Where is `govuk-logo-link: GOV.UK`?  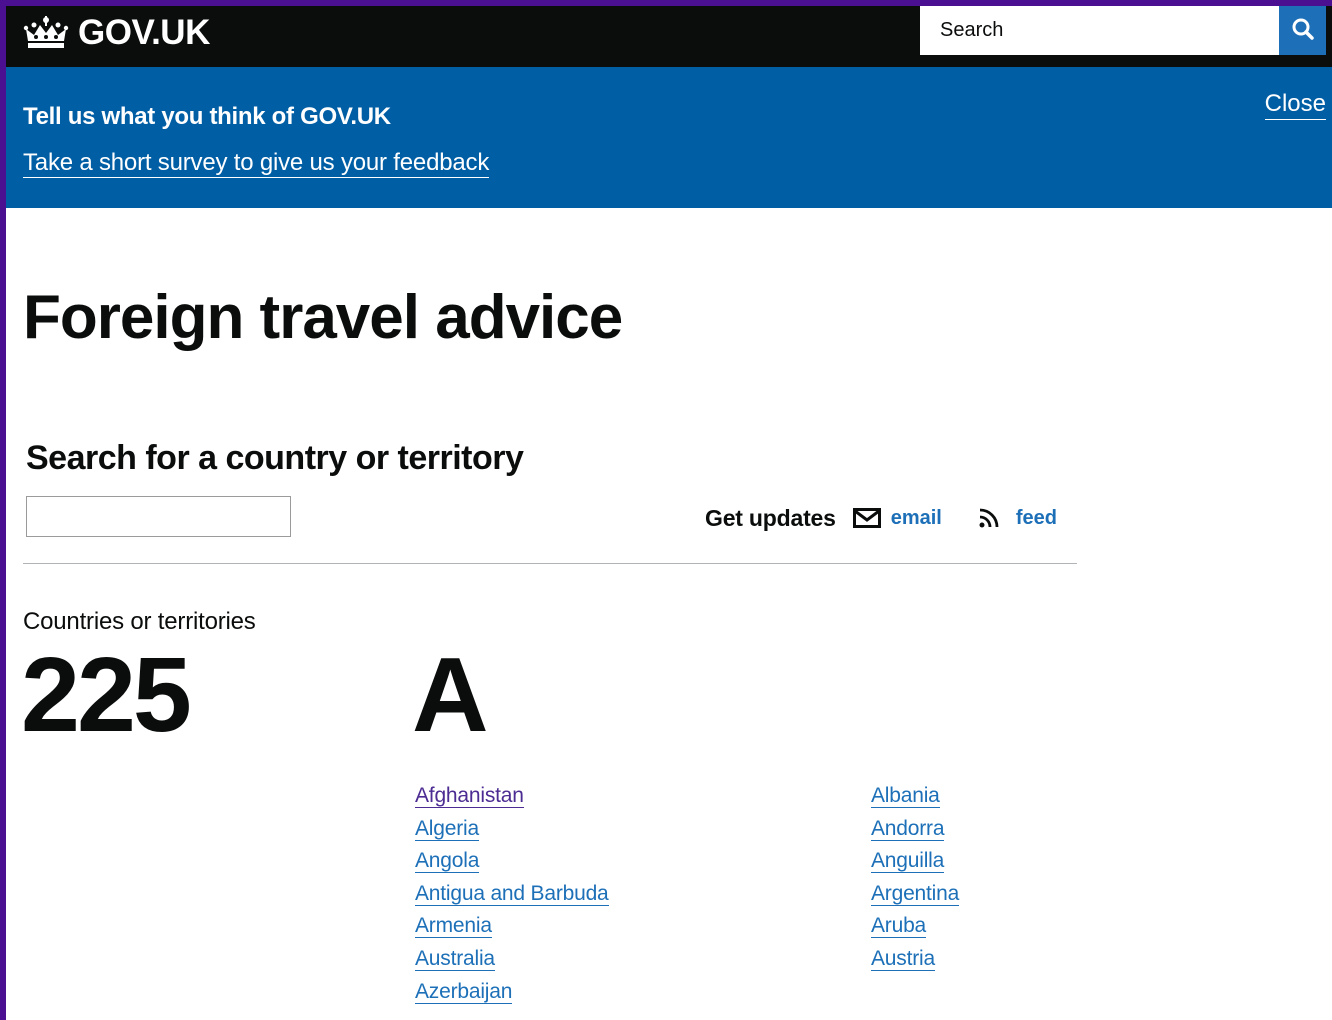
govuk-logo-link: GOV.UK is located at coordinates (116, 33).